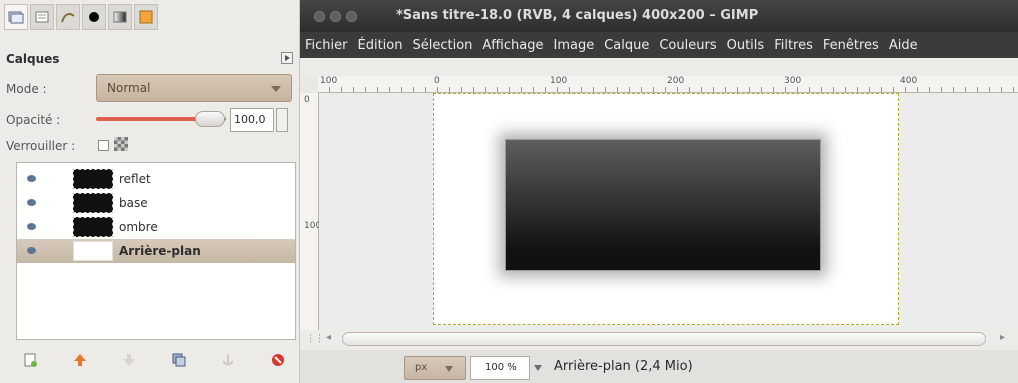 This screenshot has width=1018, height=383. I want to click on ruler-label: 400, so click(909, 81).